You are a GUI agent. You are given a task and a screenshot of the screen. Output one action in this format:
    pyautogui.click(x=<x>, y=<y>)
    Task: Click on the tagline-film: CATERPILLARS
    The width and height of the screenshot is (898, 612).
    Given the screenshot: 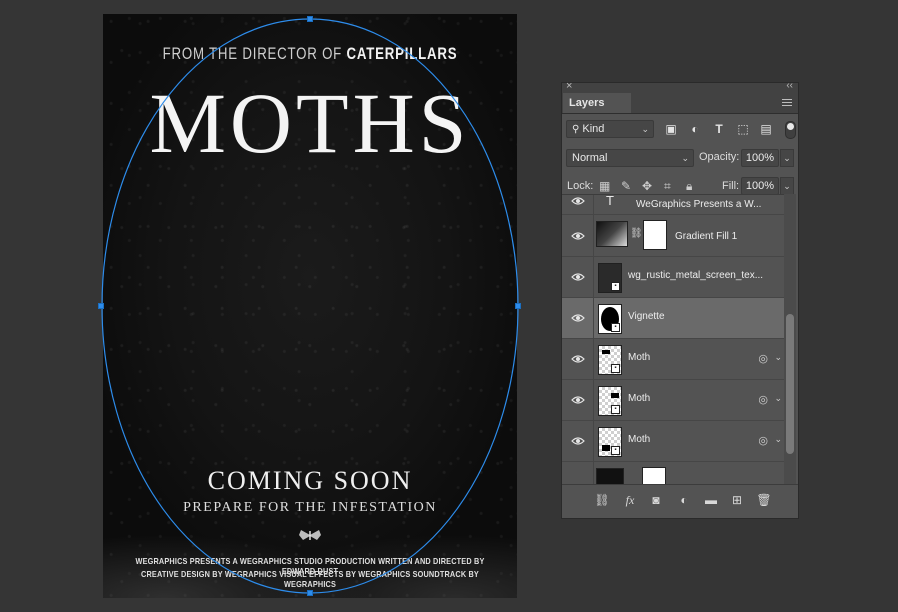 What is the action you would take?
    pyautogui.click(x=402, y=53)
    